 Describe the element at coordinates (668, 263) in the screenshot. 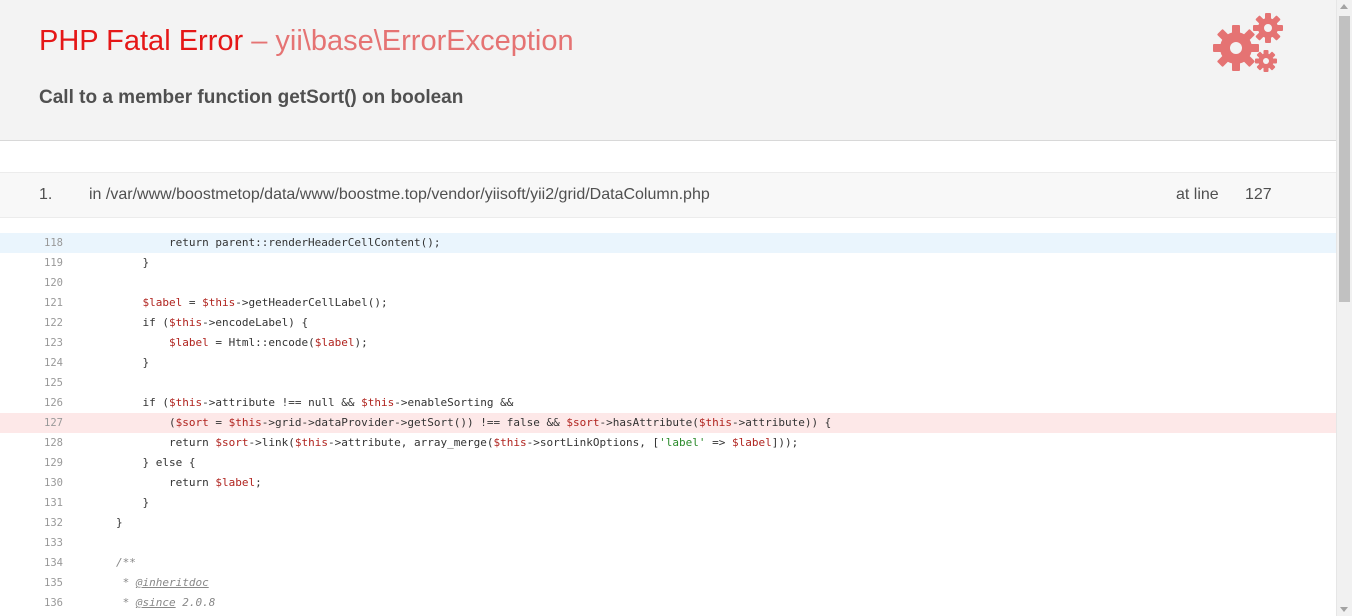

I see `code-line: 119 }` at that location.